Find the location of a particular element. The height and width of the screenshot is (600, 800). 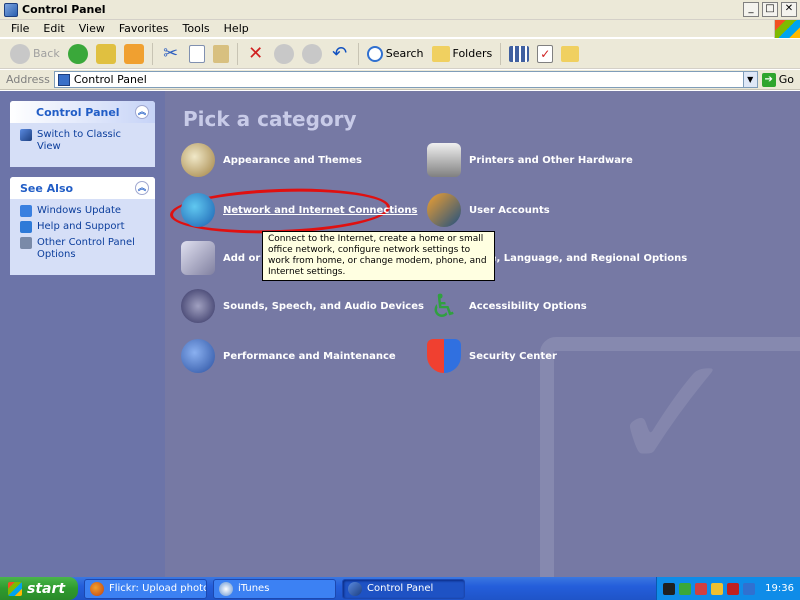

panel-title: See Also is located at coordinates (47, 188).